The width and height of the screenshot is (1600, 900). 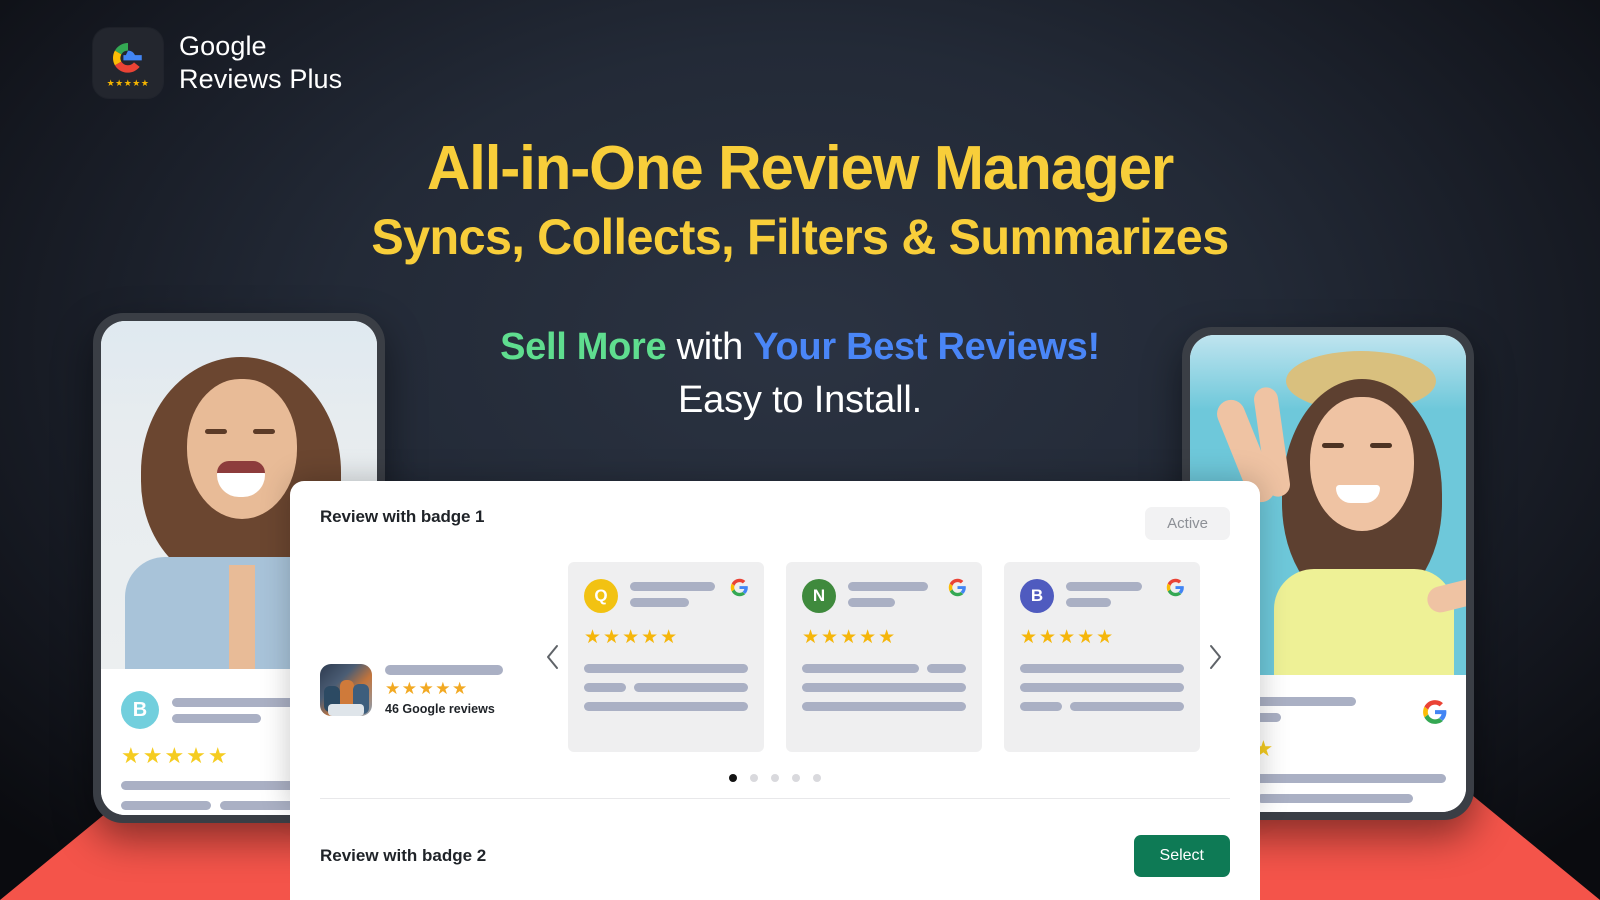 I want to click on review-count-label: 46 Google reviews, so click(x=440, y=708).